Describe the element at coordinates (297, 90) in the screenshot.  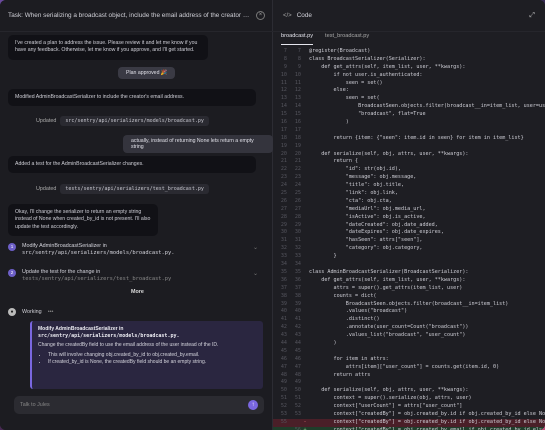
I see `line-number-new: 12` at that location.